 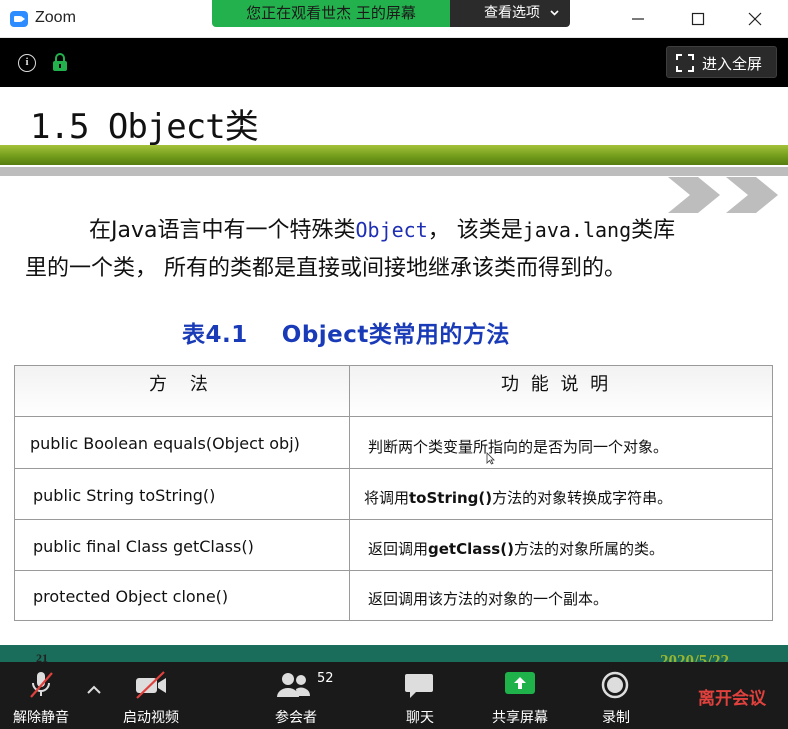 I want to click on fullscreen-label: 进入全屏, so click(x=732, y=64).